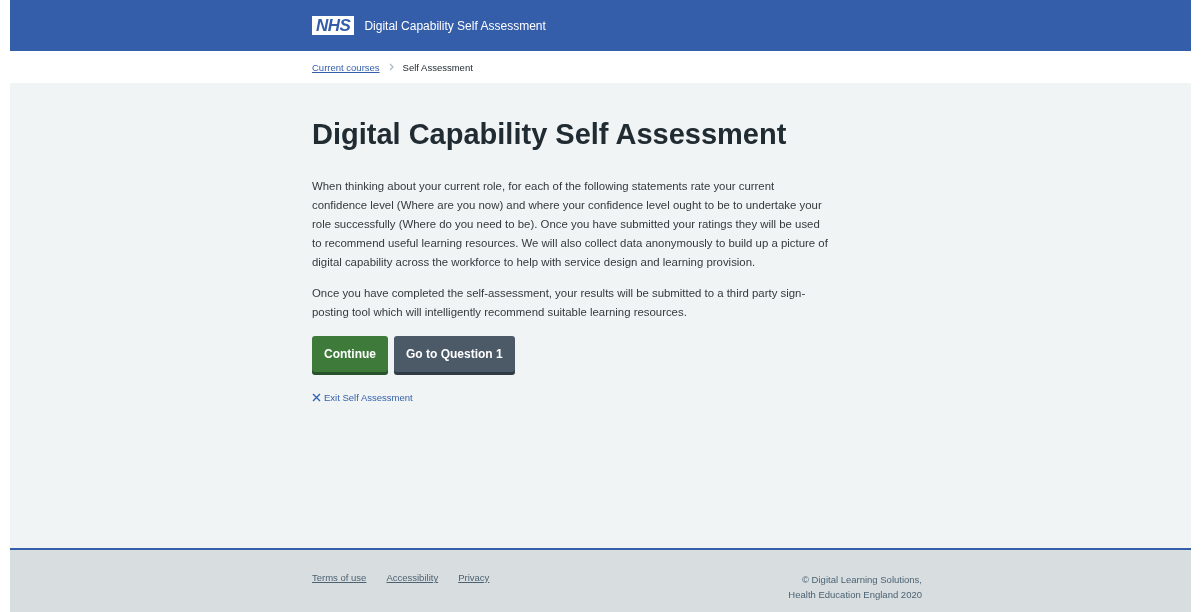 Image resolution: width=1201 pixels, height=612 pixels. What do you see at coordinates (559, 303) in the screenshot?
I see `intro-paragraph: Once you have completed the self-assessment, your results will be submitted to a third party sign-posting tool which will intelligently recommend suitable learning resources.` at bounding box center [559, 303].